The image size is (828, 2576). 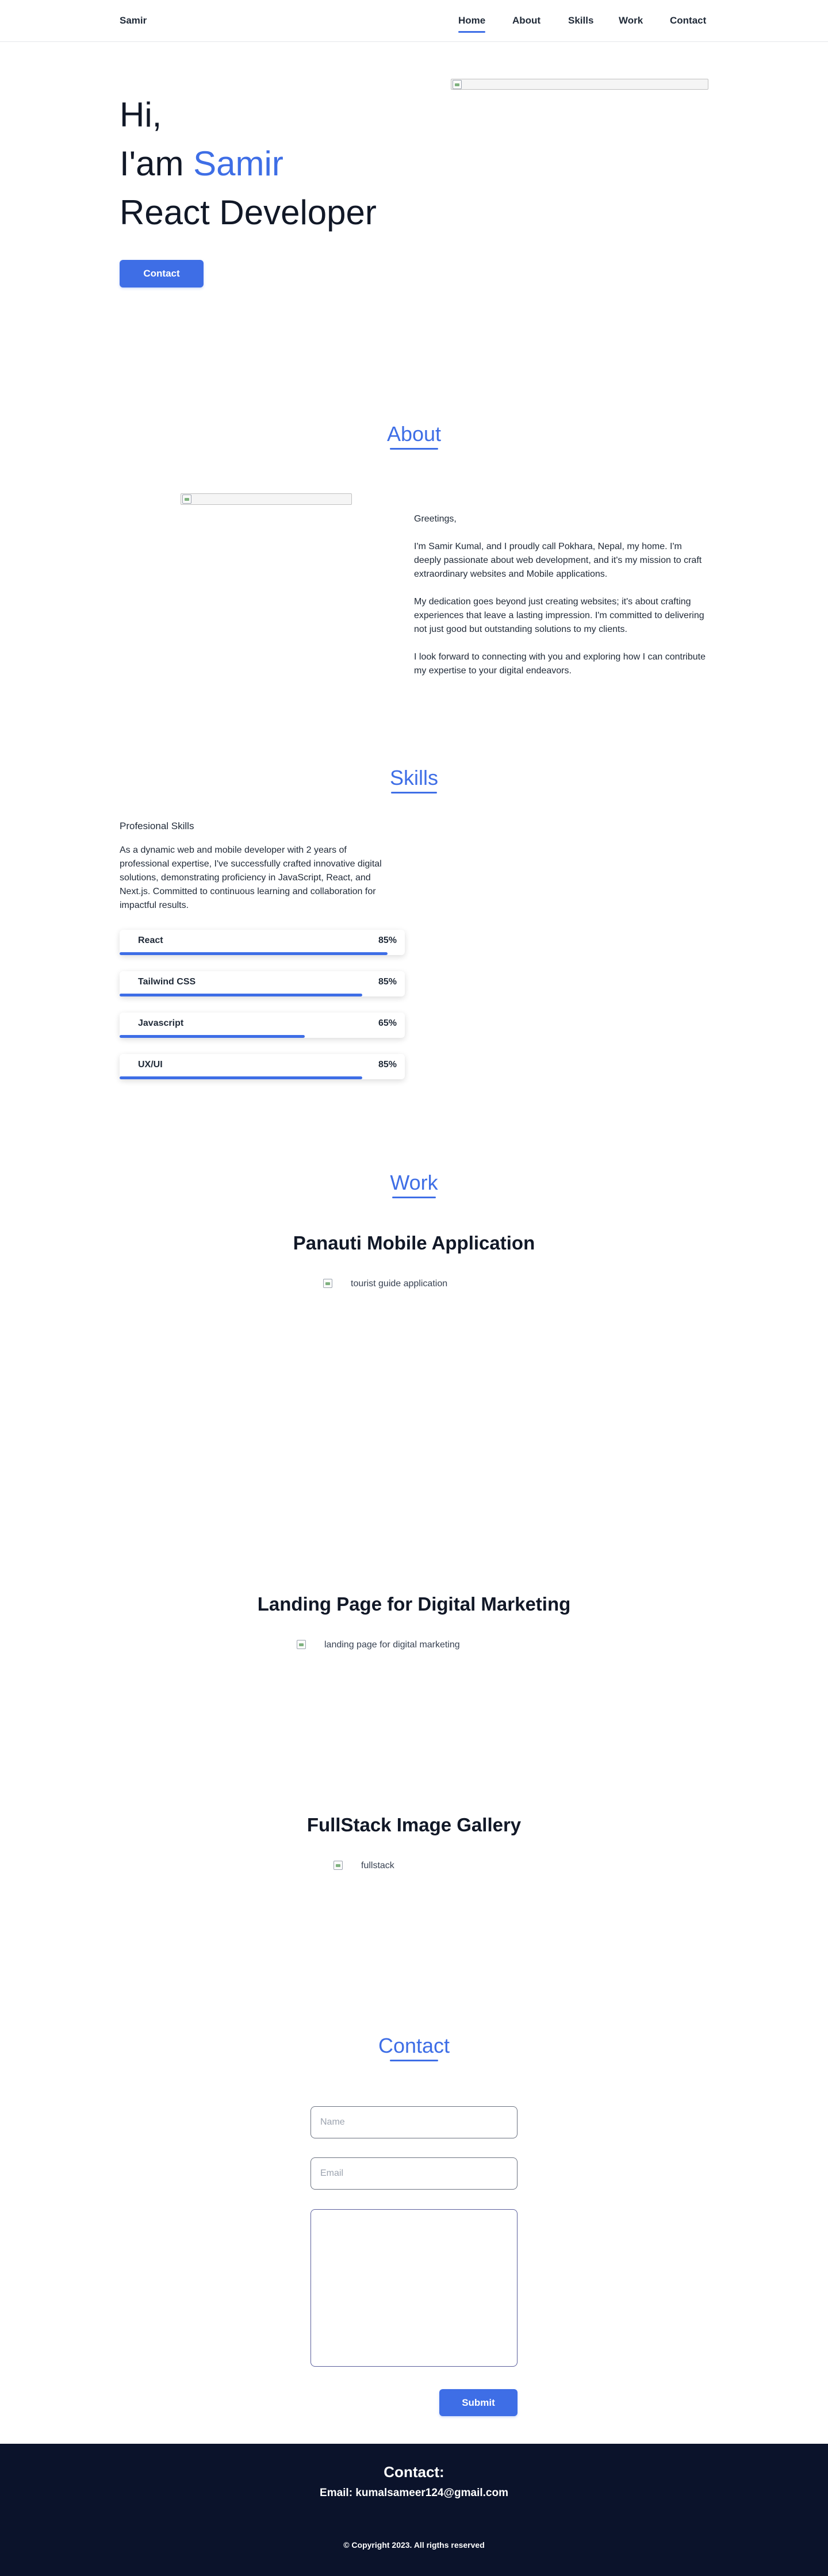 What do you see at coordinates (141, 114) in the screenshot?
I see `hero-greeting: Hi,` at bounding box center [141, 114].